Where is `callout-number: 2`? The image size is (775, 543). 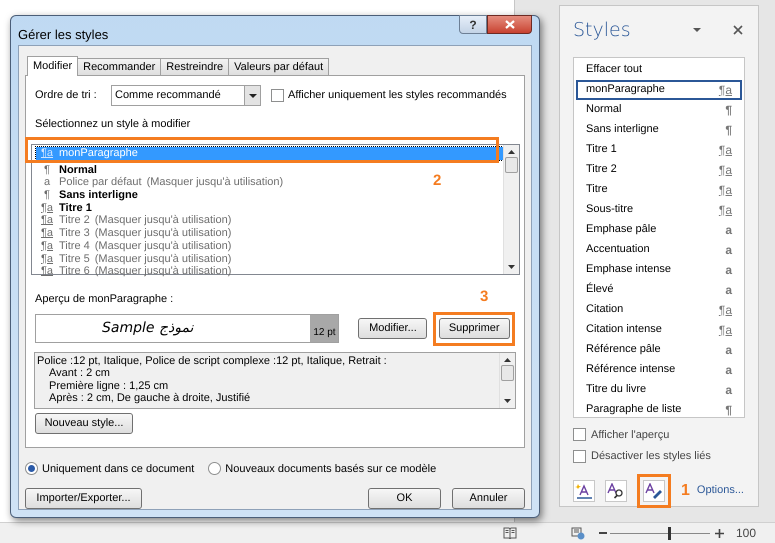 callout-number: 2 is located at coordinates (437, 181).